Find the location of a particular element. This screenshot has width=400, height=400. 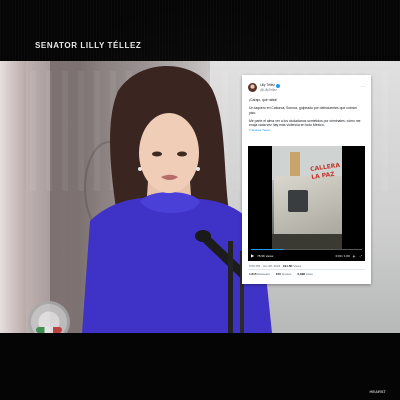

photo-credit: HEARST is located at coordinates (377, 391).